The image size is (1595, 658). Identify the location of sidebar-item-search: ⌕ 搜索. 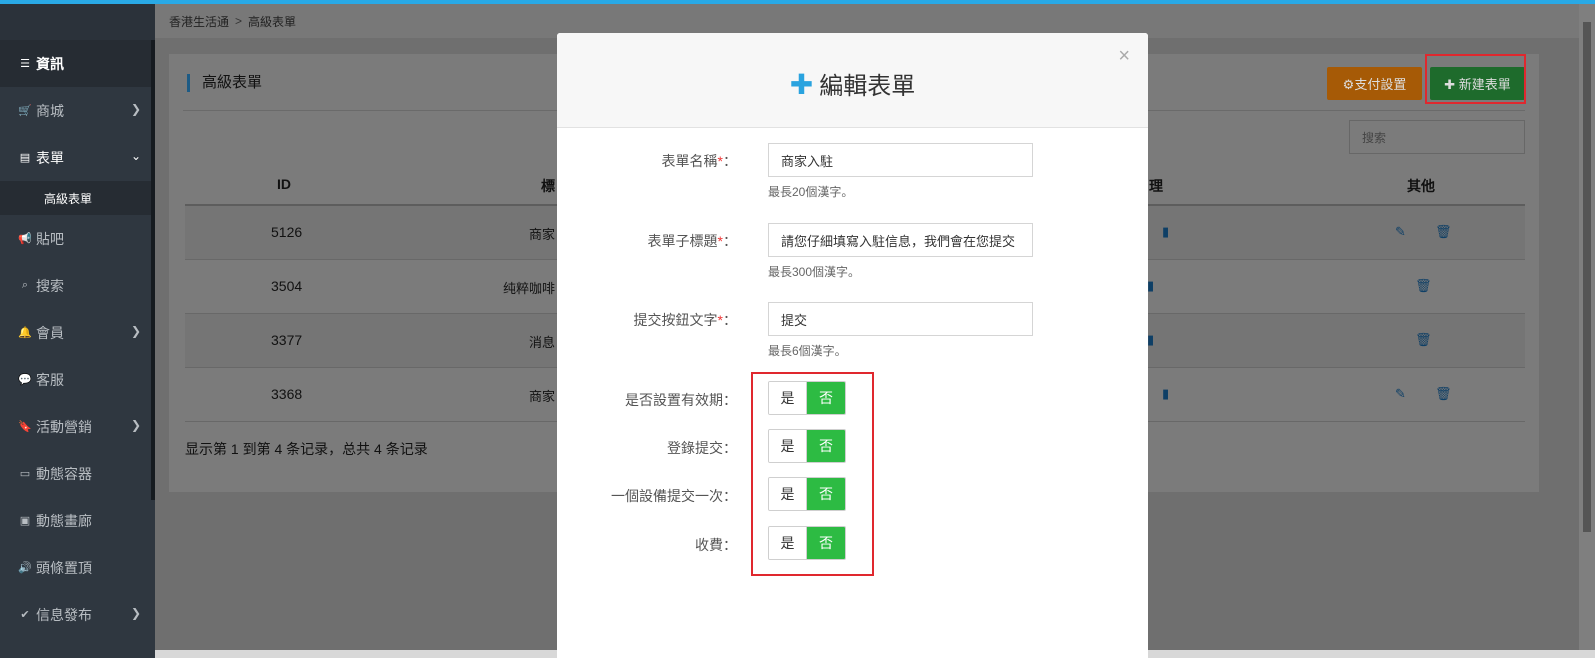
(77, 285).